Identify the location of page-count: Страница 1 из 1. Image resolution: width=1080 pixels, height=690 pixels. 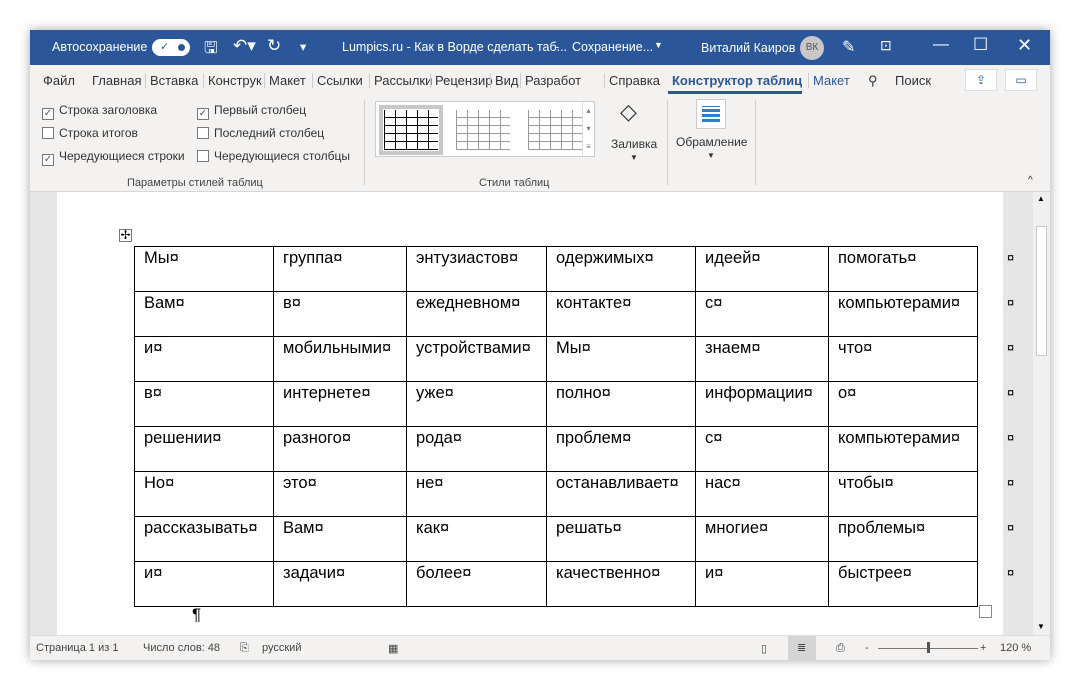
(77, 648).